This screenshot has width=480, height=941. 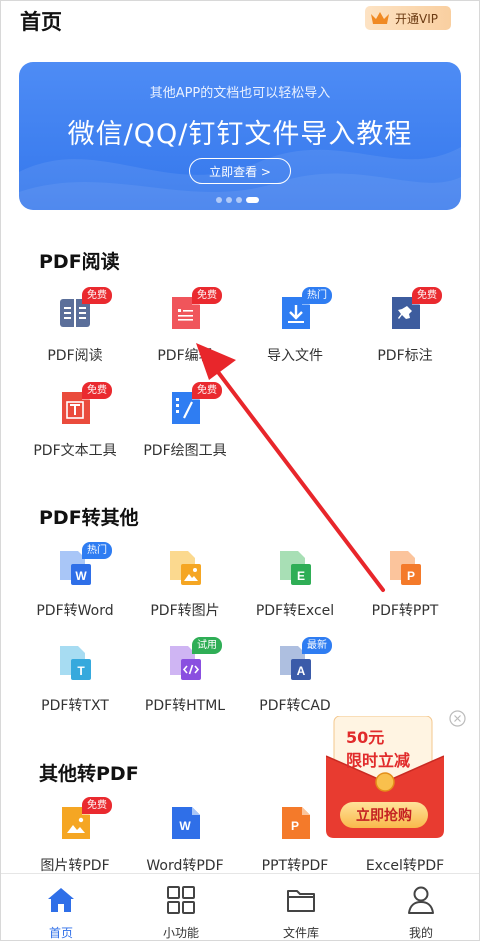 I want to click on badge-new: 最新, so click(x=317, y=645).